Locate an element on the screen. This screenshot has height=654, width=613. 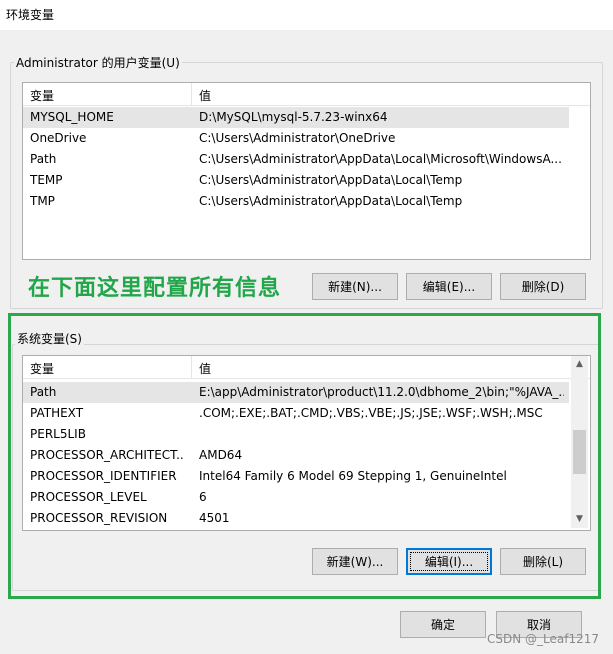
var-value: D:\MySQL\mysql-5.7.23-winx64 is located at coordinates (293, 117).